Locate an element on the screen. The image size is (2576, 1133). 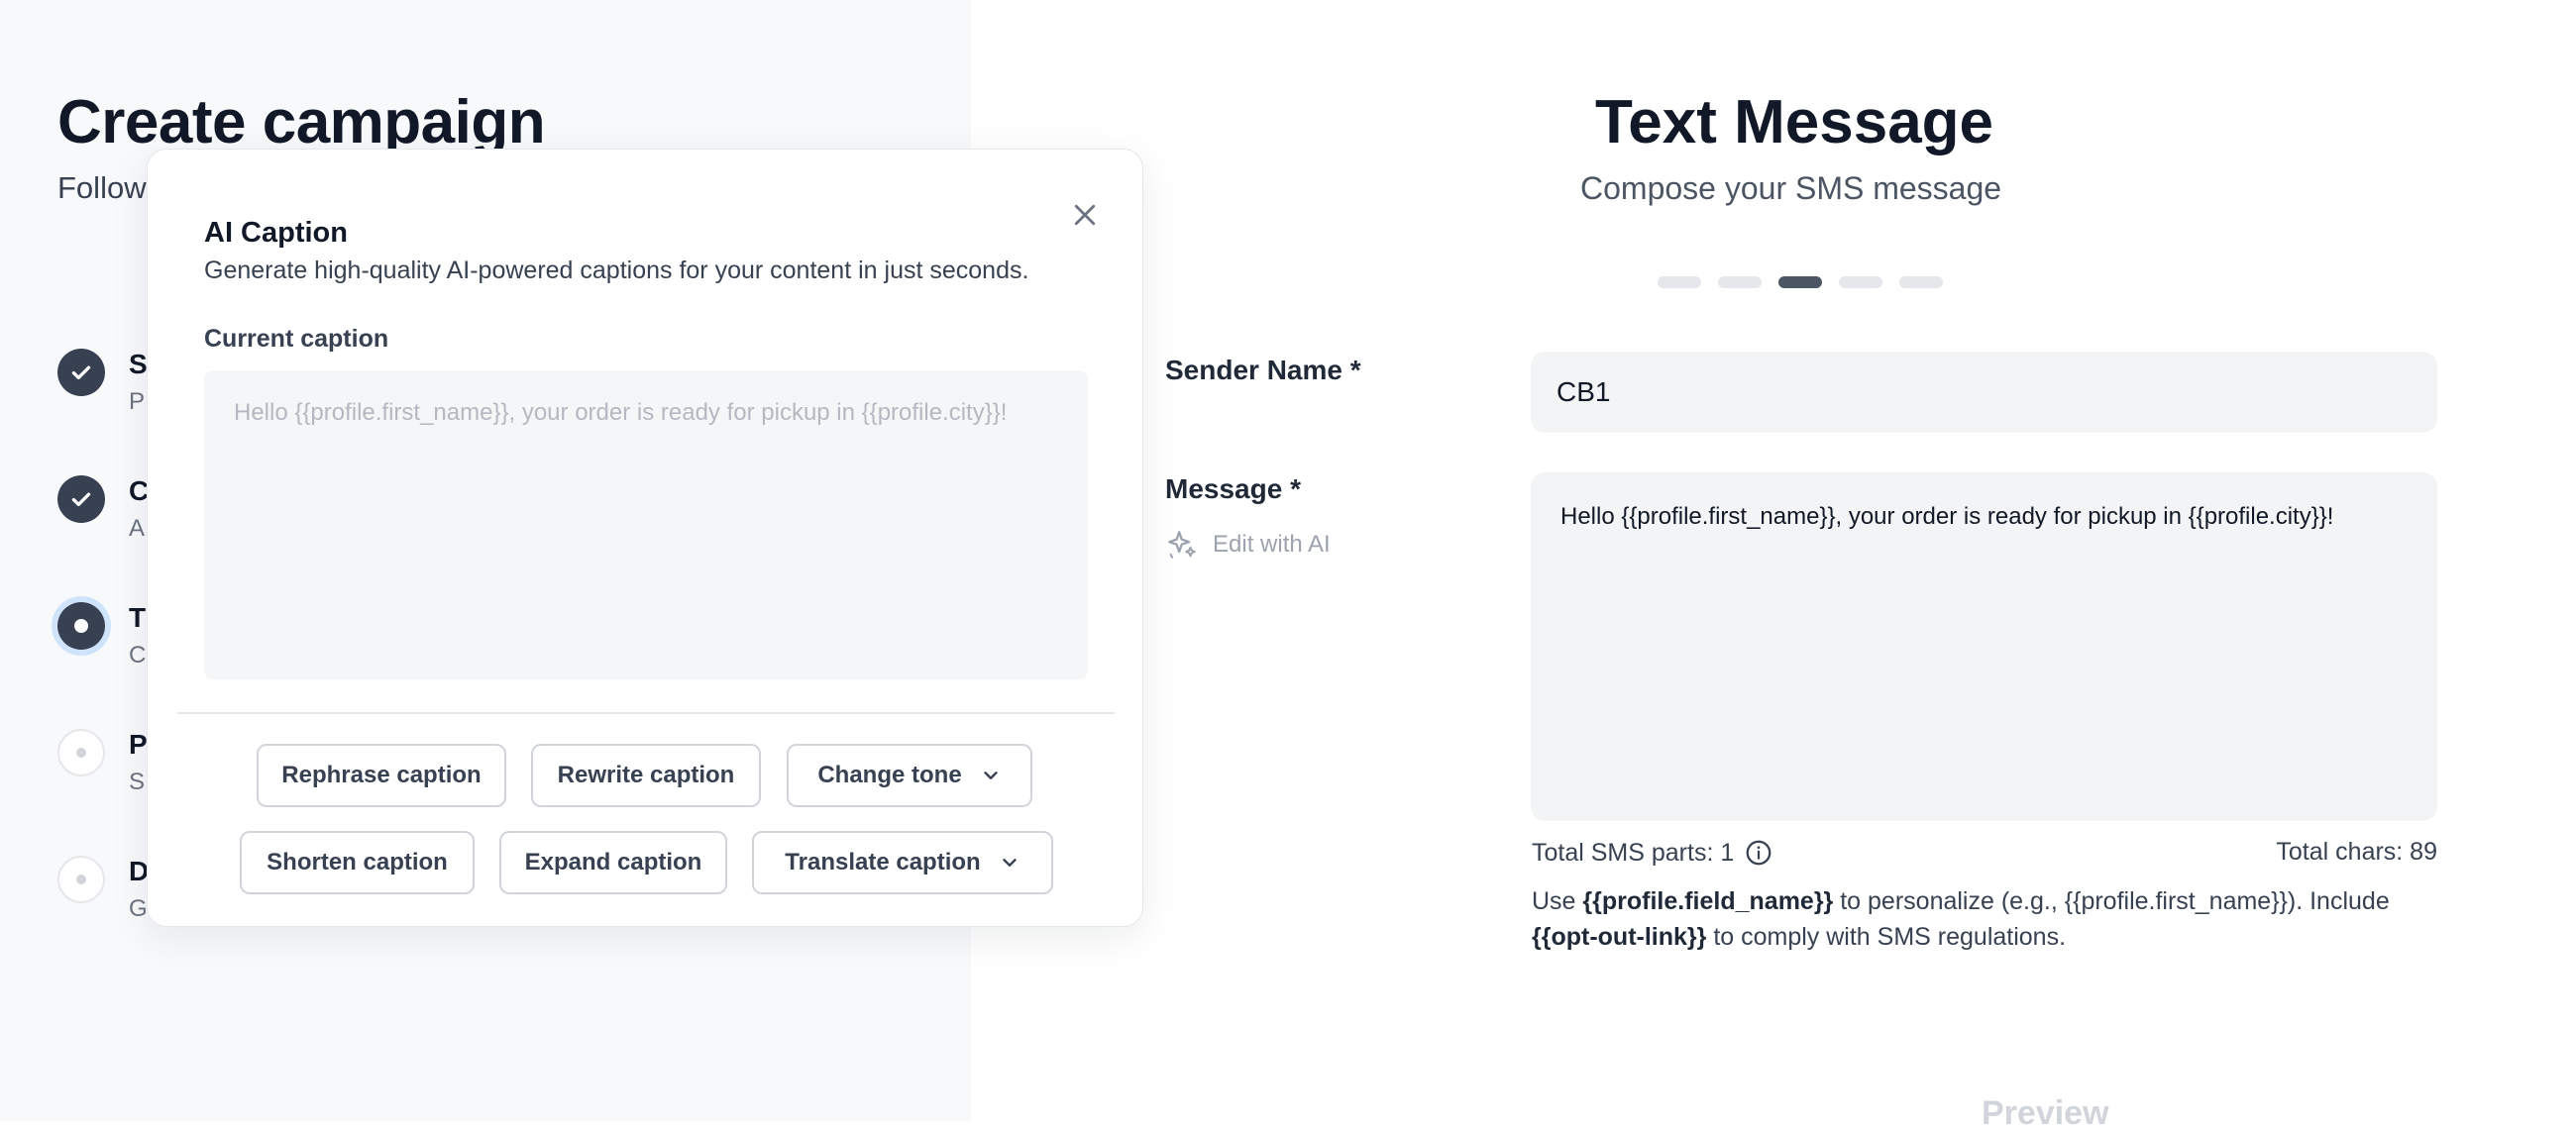
shorten-caption-button: Shorten caption is located at coordinates (357, 862).